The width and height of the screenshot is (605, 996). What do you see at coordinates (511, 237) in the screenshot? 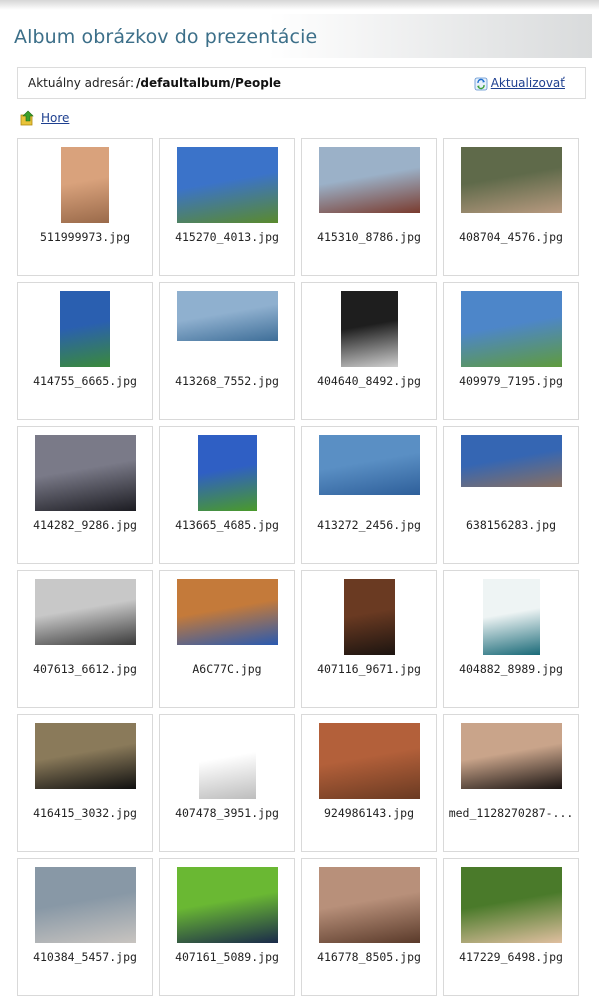
I see `image-filename: 408704_4576.jpg` at bounding box center [511, 237].